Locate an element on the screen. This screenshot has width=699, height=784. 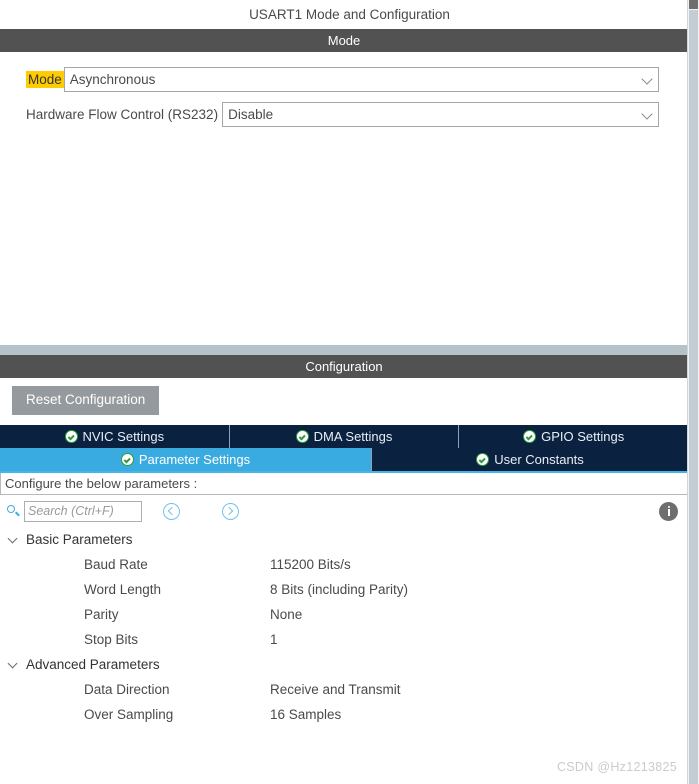
mode-dropdown-value: Asynchronous is located at coordinates (112, 79).